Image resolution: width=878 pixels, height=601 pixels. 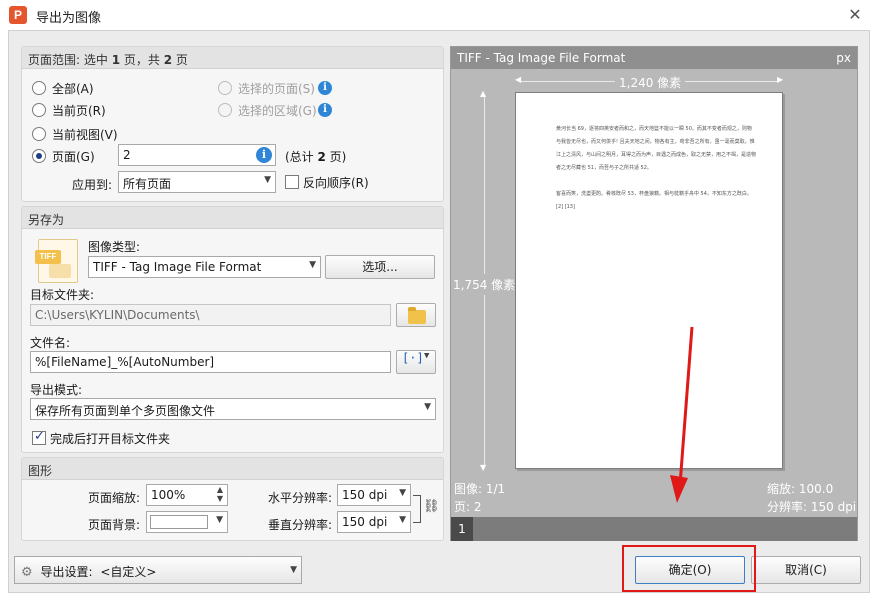 I want to click on macro-icon: [·], so click(x=413, y=358).